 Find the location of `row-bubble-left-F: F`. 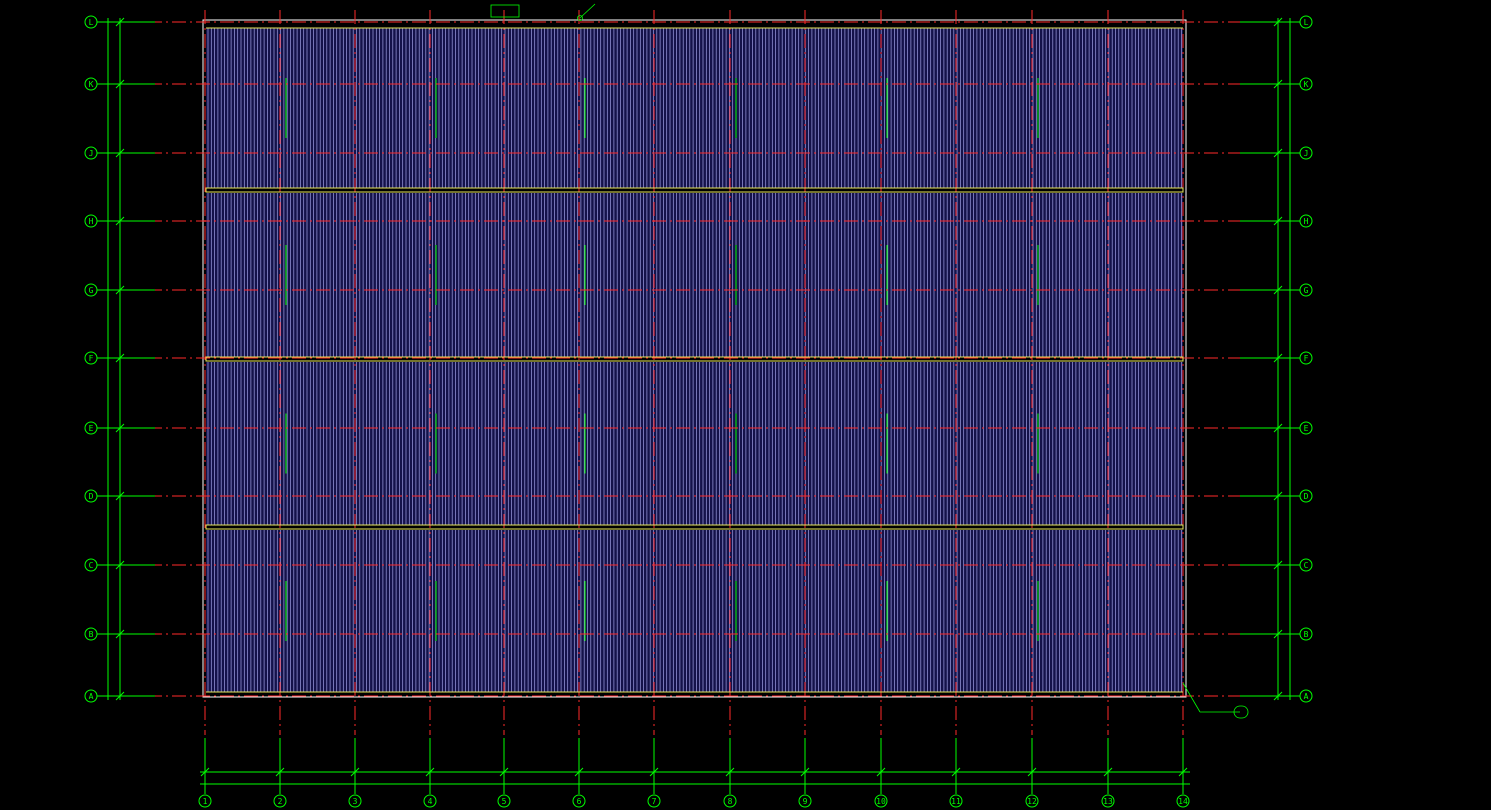

row-bubble-left-F: F is located at coordinates (91, 358).